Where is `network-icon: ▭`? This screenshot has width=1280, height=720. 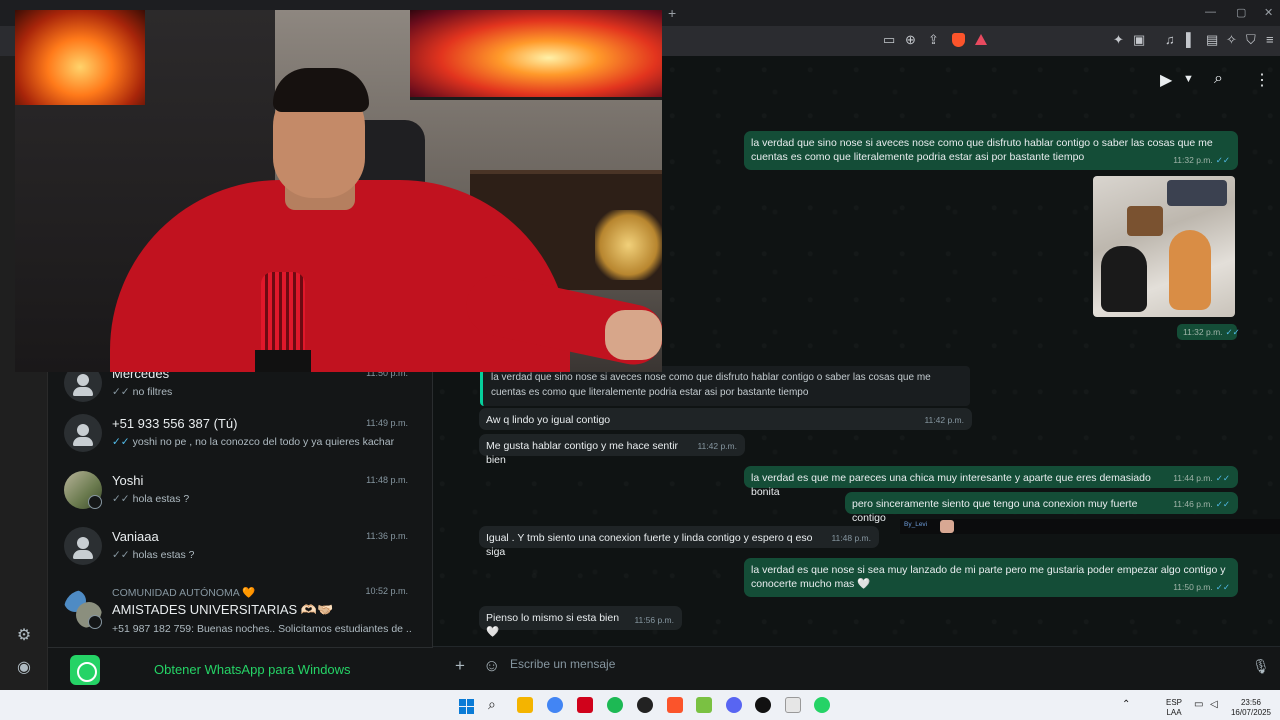 network-icon: ▭ is located at coordinates (1198, 705).